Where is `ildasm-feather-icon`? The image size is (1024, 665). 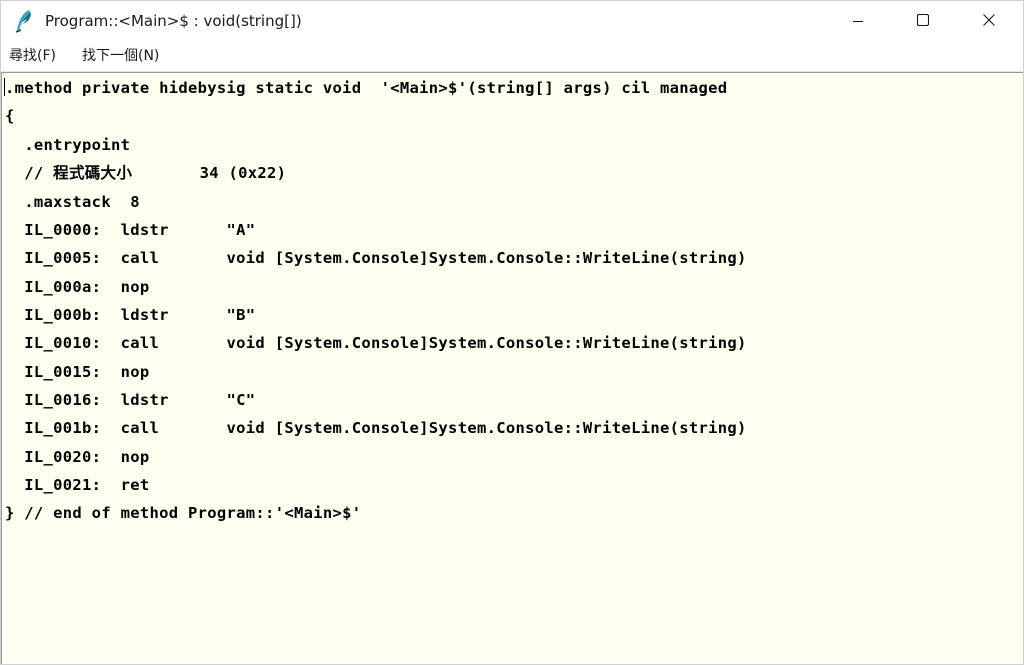 ildasm-feather-icon is located at coordinates (24, 21).